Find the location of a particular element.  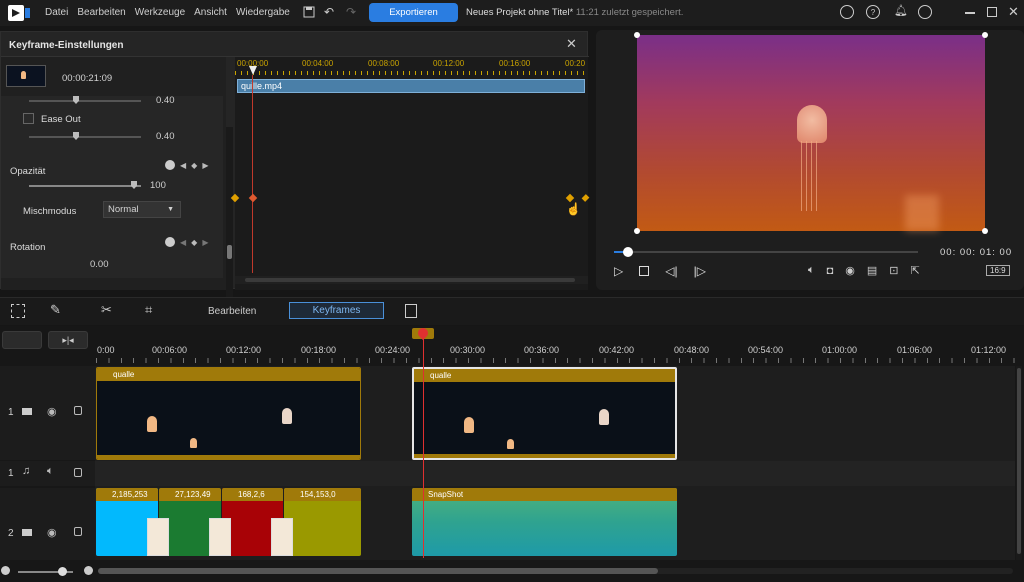

timeline-ruler-label: 01:12:00 is located at coordinates (989, 350).